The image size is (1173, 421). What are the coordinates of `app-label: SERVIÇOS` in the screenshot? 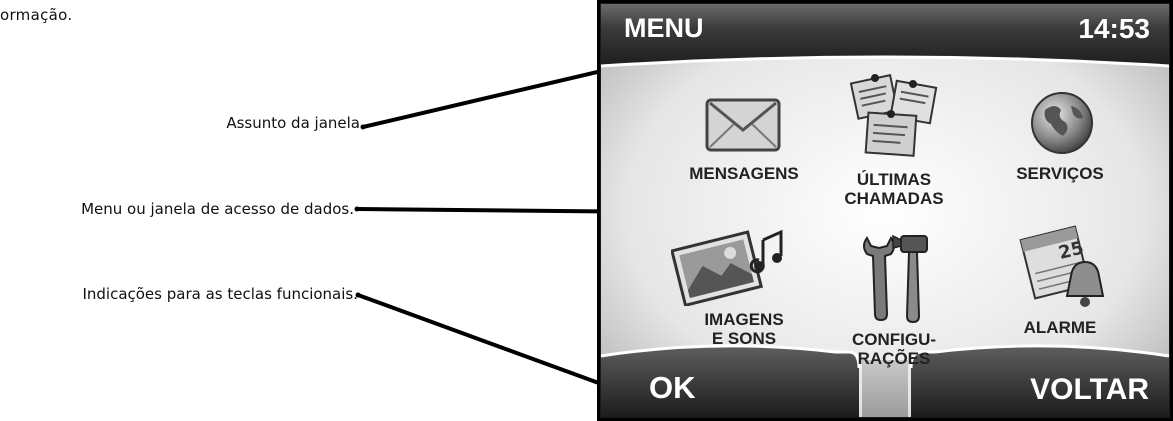 It's located at (1060, 173).